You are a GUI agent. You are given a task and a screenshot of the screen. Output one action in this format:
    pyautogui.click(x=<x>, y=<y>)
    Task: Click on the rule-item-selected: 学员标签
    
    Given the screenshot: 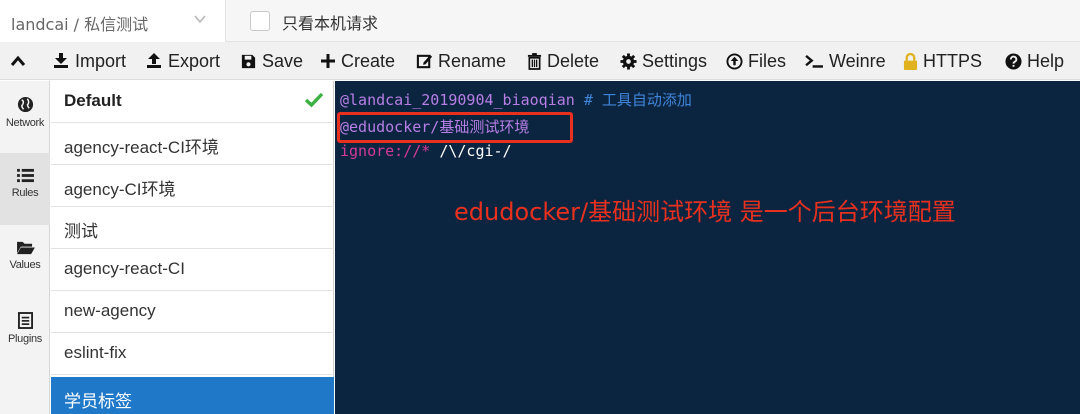 What is the action you would take?
    pyautogui.click(x=192, y=395)
    